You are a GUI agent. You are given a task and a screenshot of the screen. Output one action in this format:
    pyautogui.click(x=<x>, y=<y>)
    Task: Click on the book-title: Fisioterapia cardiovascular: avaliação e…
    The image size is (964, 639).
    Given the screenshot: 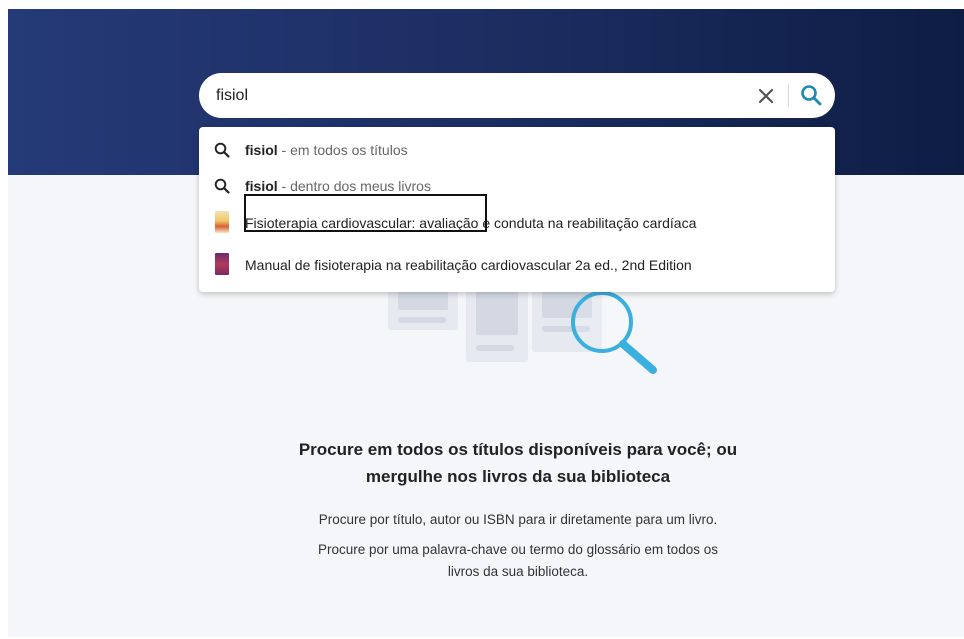 What is the action you would take?
    pyautogui.click(x=471, y=223)
    